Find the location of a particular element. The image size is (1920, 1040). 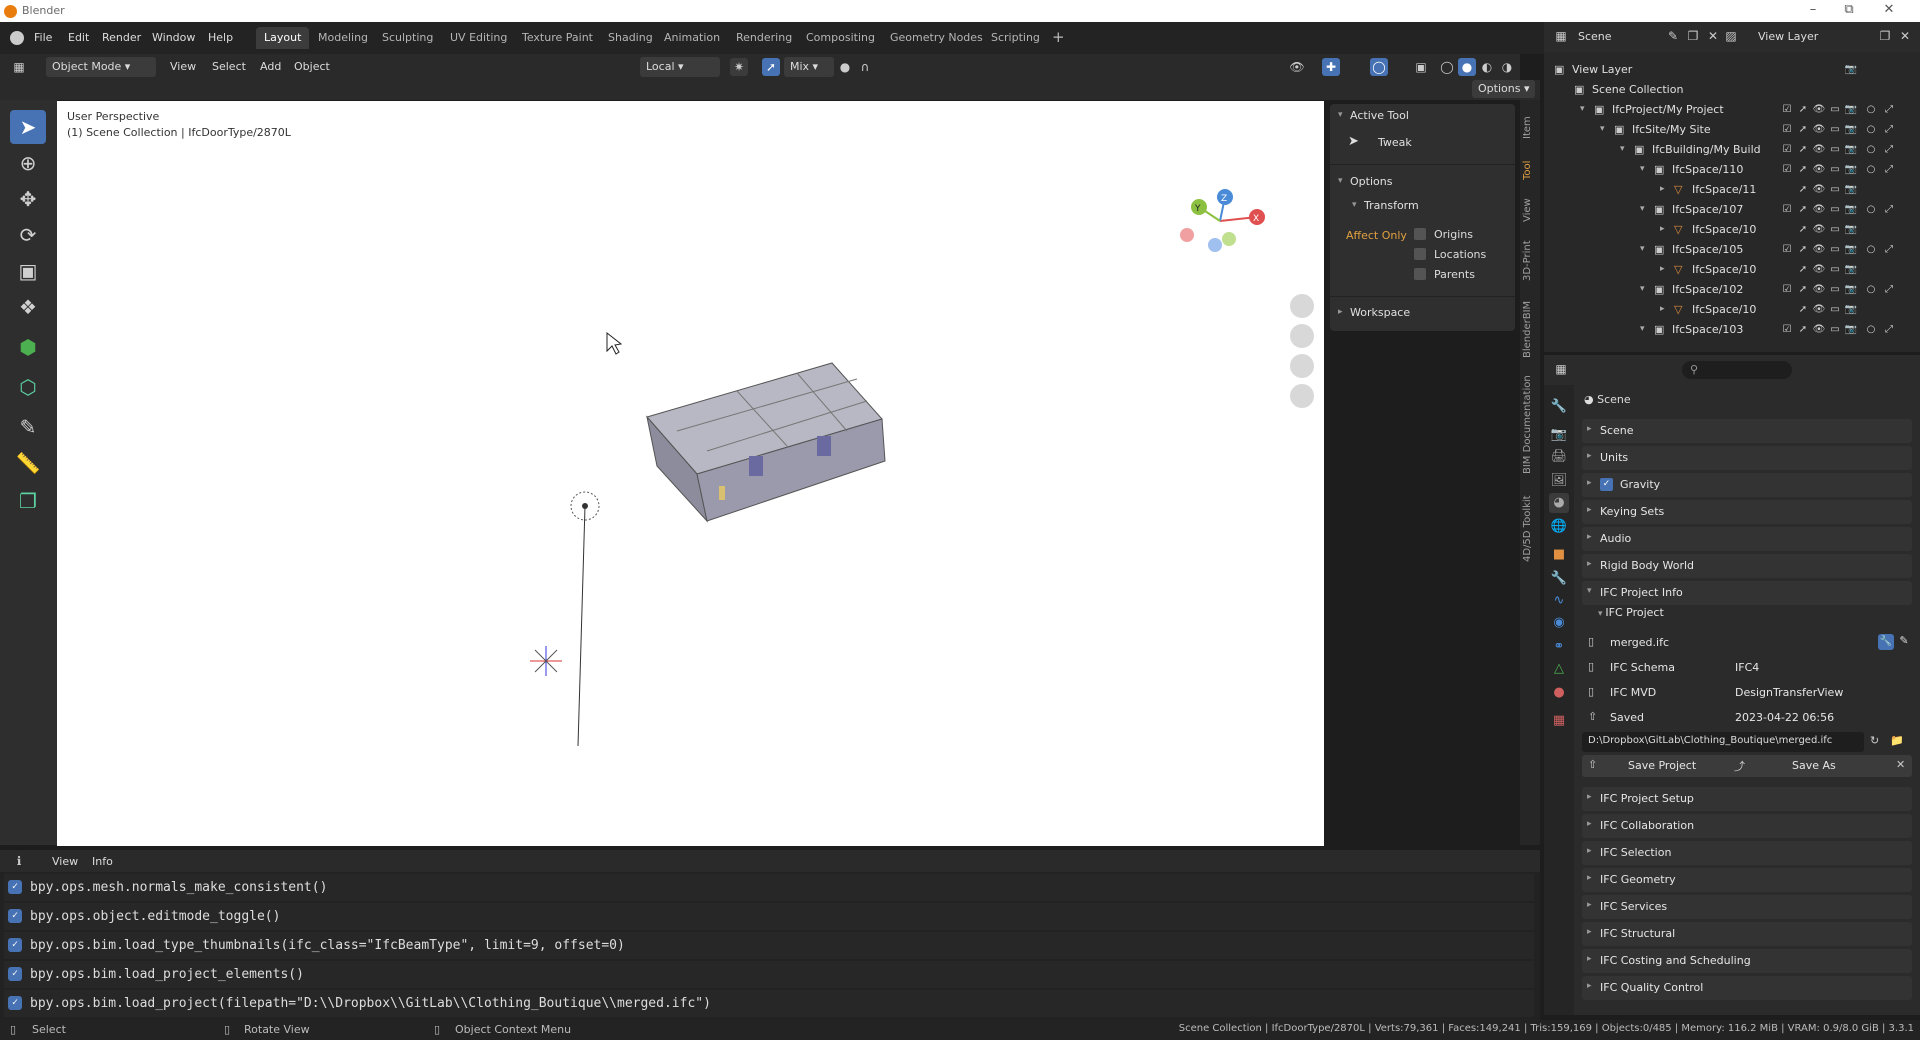

particles-tab-icon: ∿ is located at coordinates (1559, 601).